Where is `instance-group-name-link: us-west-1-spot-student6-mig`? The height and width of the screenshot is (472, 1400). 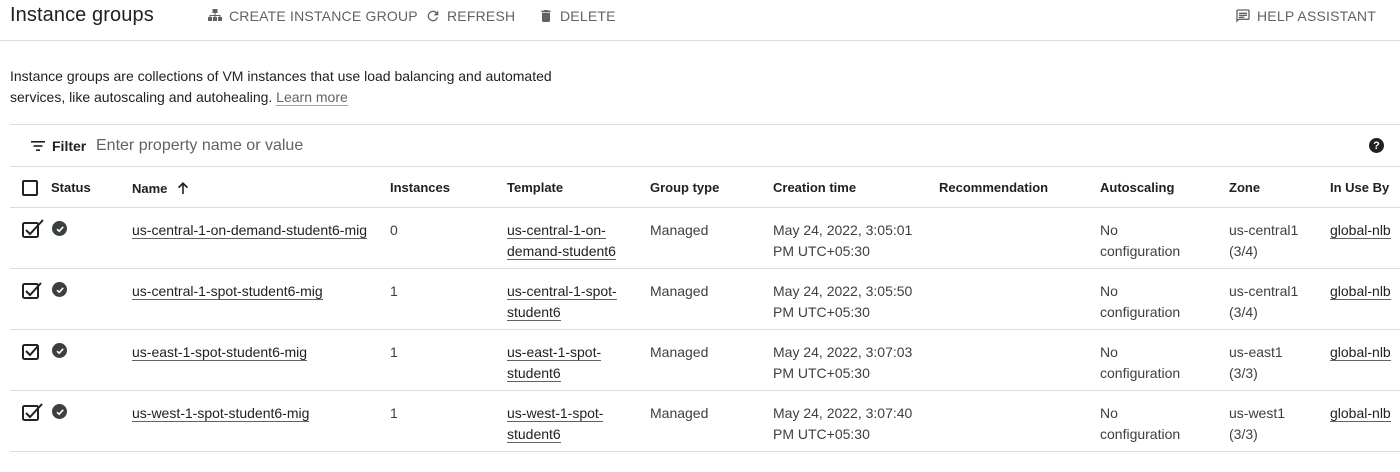
instance-group-name-link: us-west-1-spot-student6-mig is located at coordinates (221, 413).